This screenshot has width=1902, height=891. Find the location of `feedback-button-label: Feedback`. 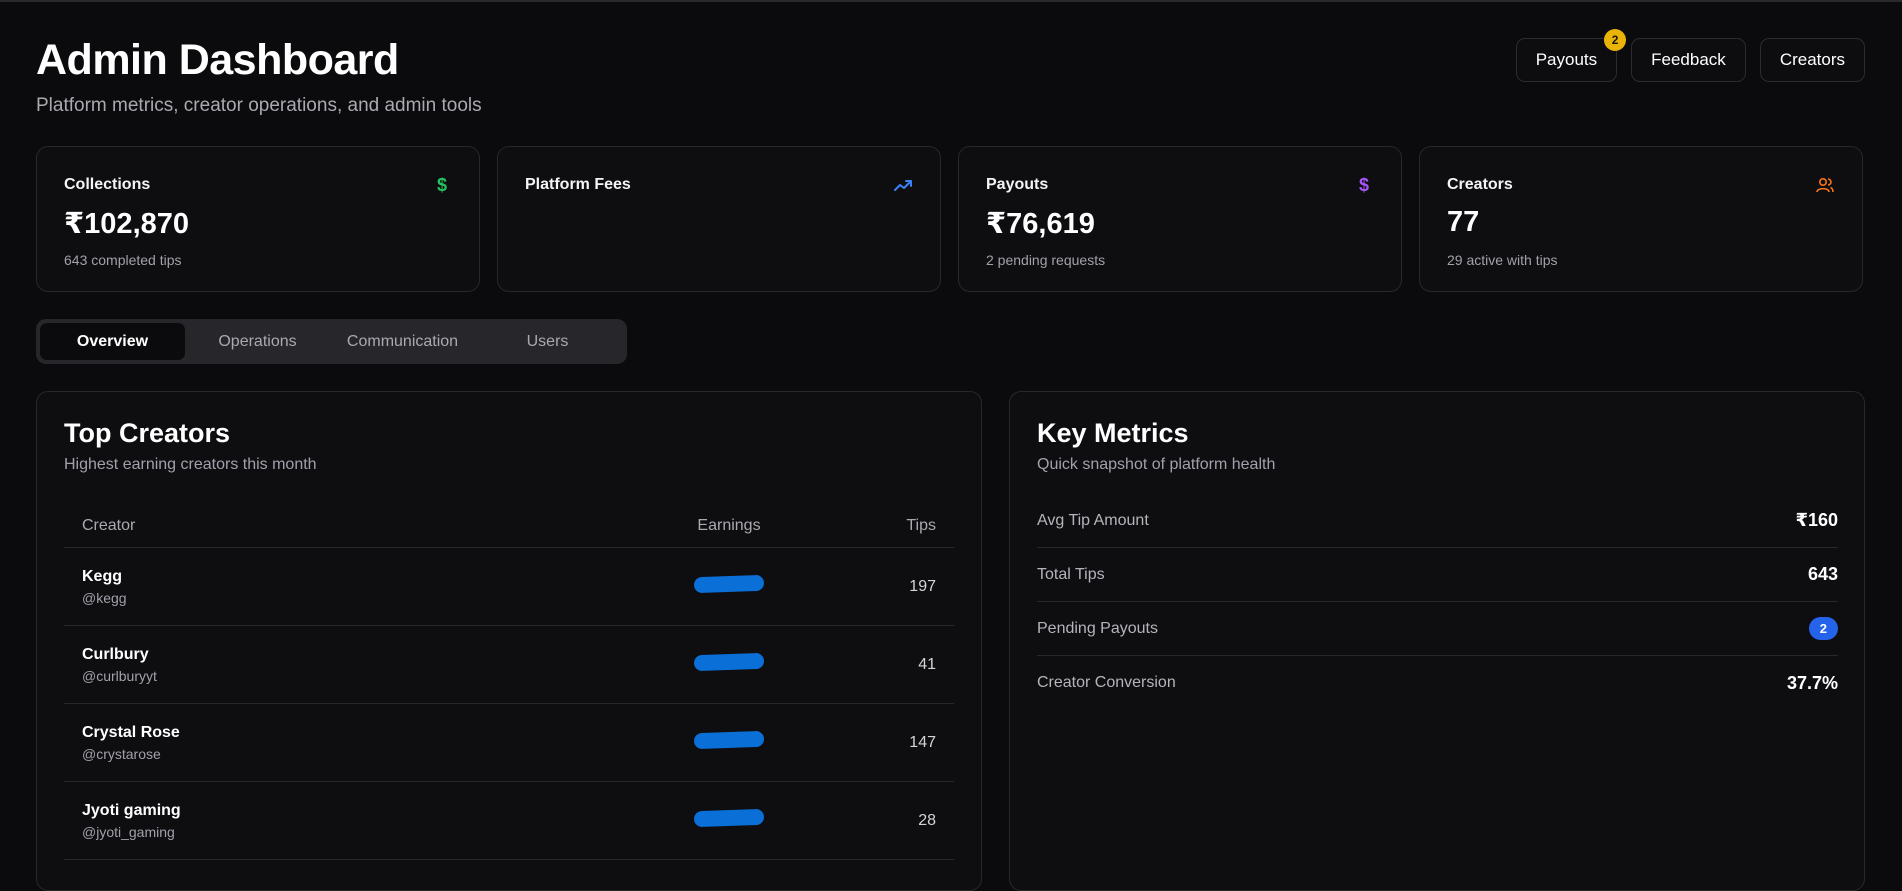

feedback-button-label: Feedback is located at coordinates (1688, 59).